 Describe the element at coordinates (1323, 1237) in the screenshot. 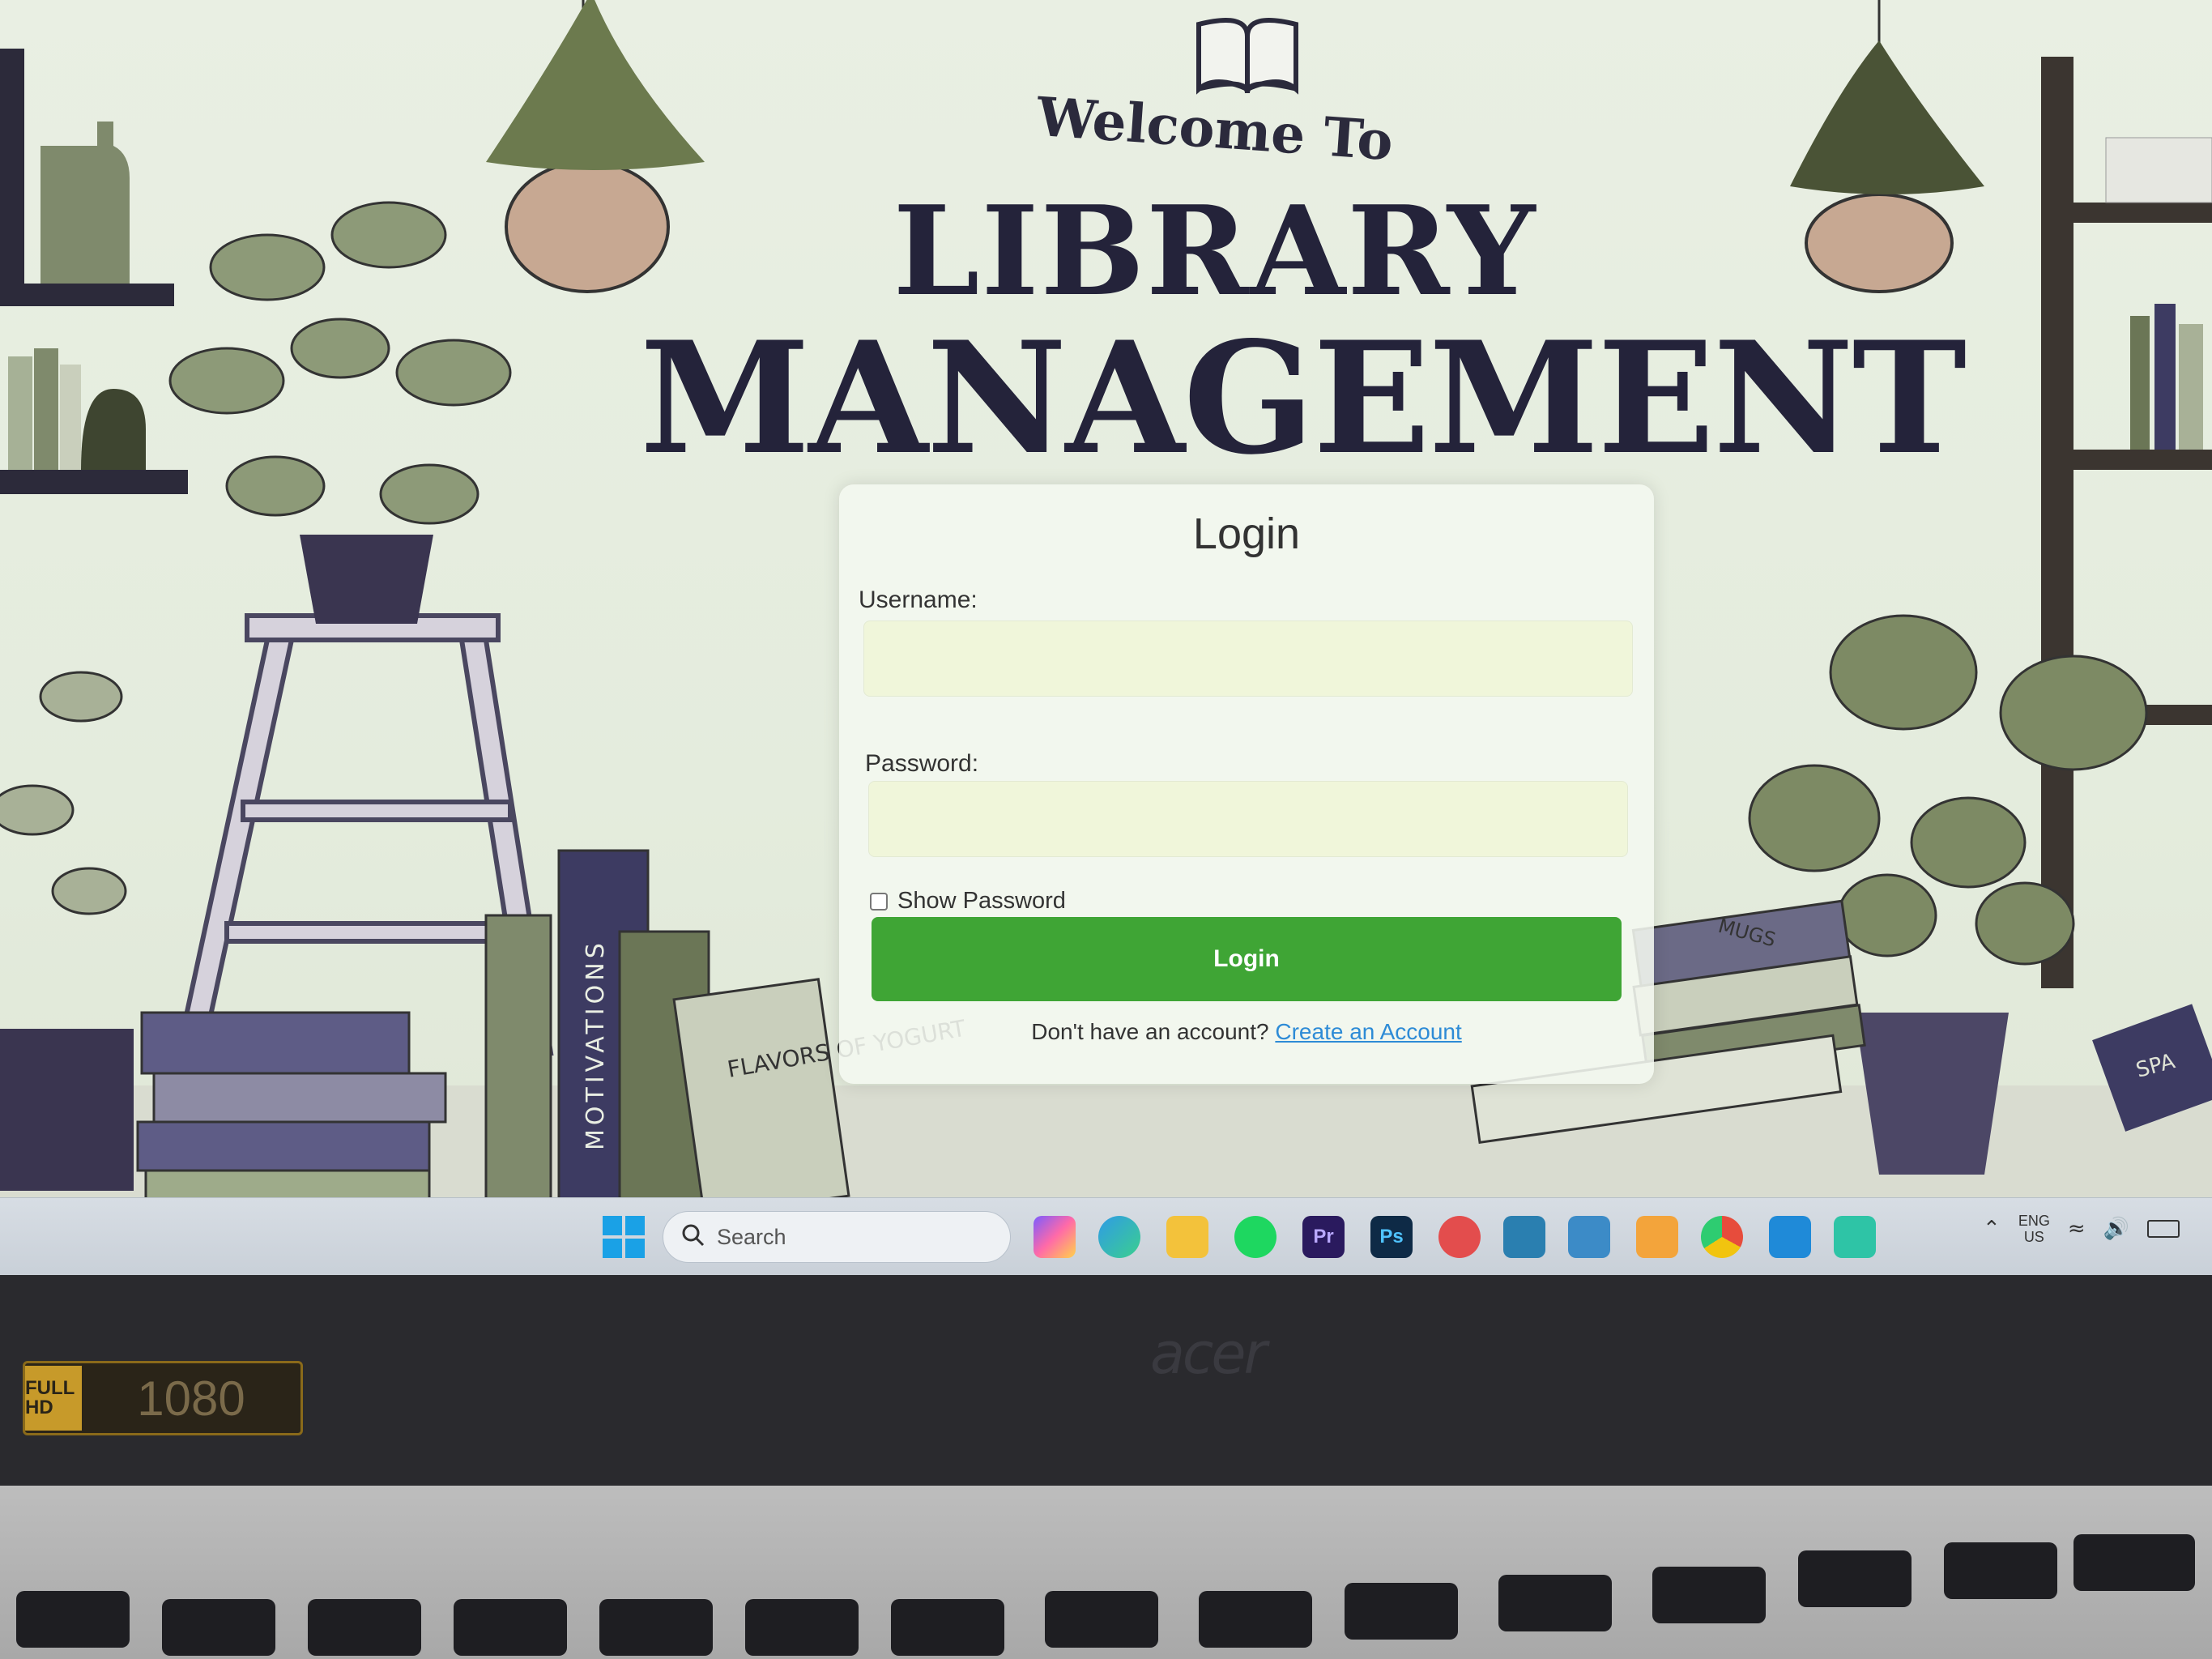

I see `premiere-icon: Pr` at that location.